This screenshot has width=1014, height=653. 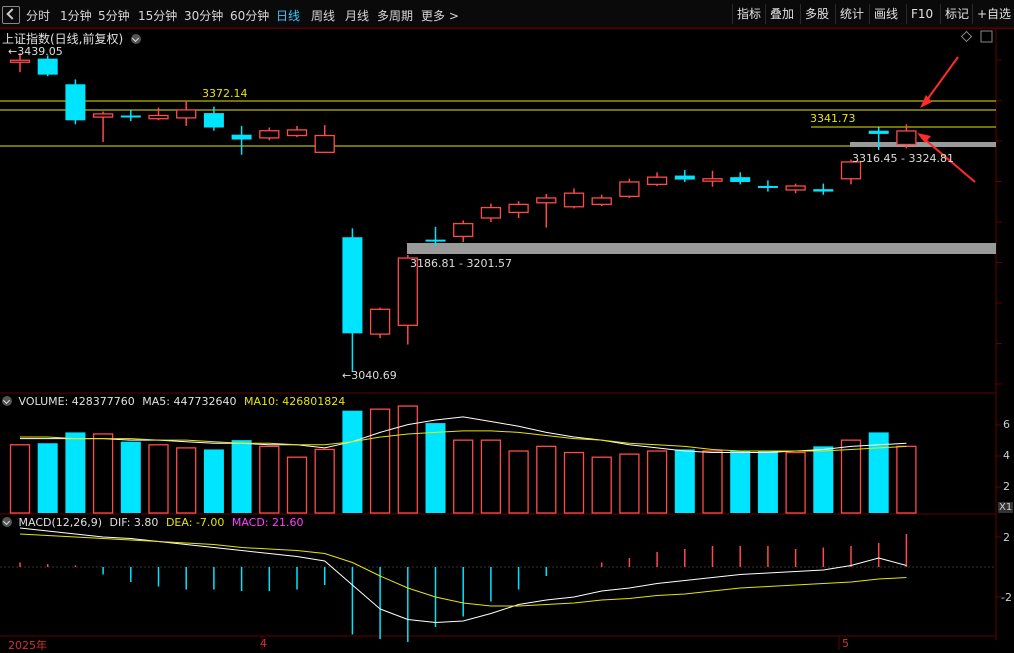 I want to click on macd-value: MACD: 21.60, so click(x=267, y=522).